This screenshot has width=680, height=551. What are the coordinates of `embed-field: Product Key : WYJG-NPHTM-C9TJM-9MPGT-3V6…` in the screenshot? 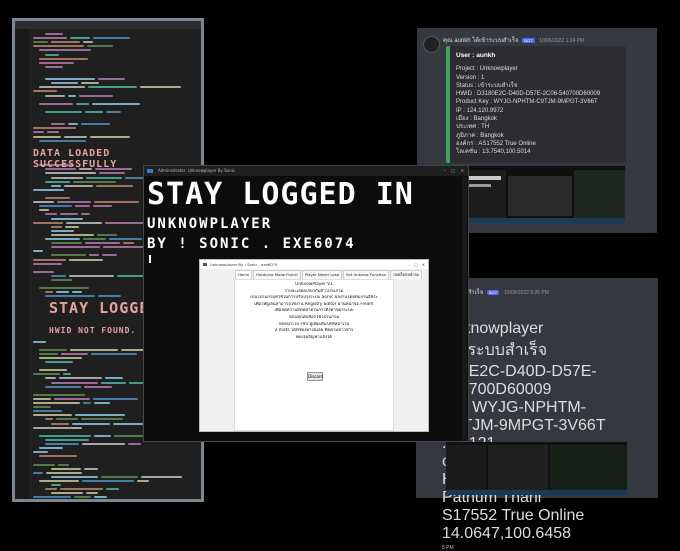 It's located at (527, 102).